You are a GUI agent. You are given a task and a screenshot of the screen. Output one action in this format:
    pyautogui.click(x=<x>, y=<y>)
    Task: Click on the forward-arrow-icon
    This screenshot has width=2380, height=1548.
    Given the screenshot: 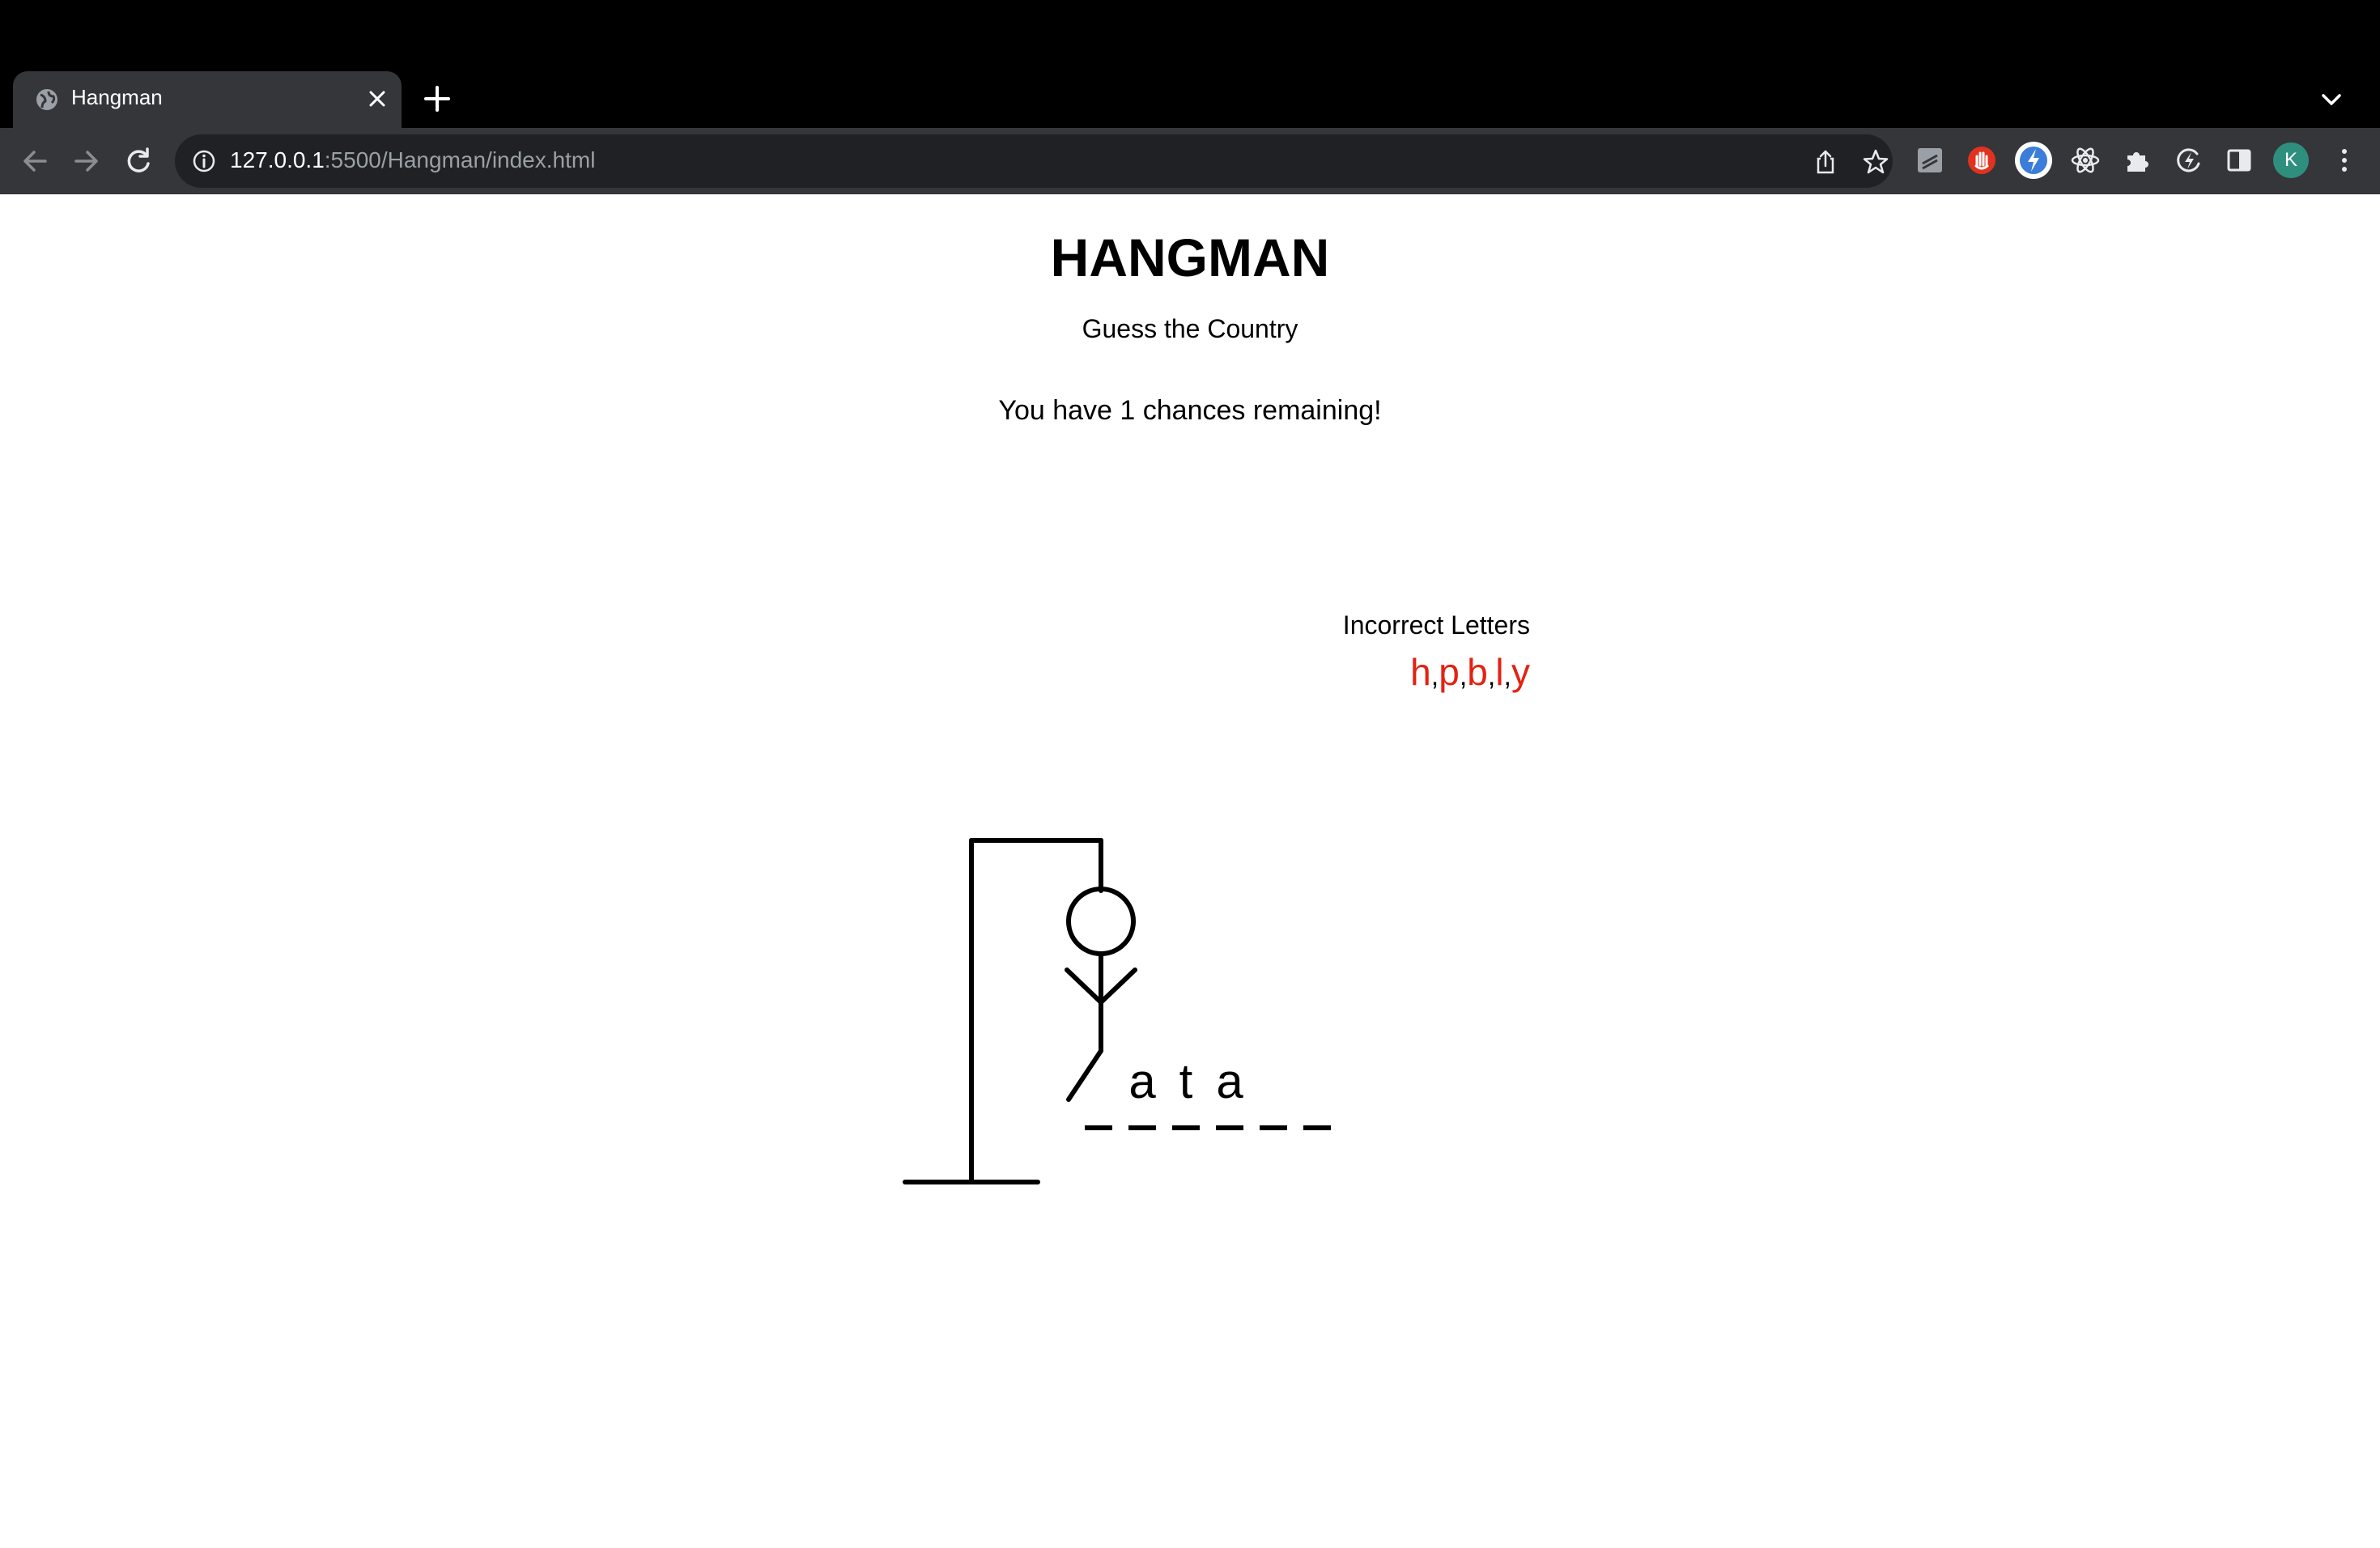 What is the action you would take?
    pyautogui.click(x=87, y=161)
    